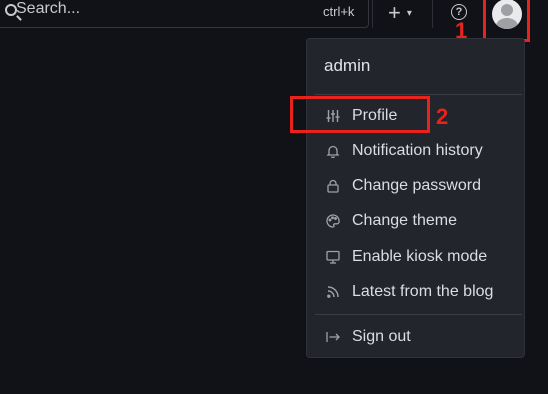 This screenshot has height=394, width=548. I want to click on search-bar: Search... ctrl+k, so click(184, 14).